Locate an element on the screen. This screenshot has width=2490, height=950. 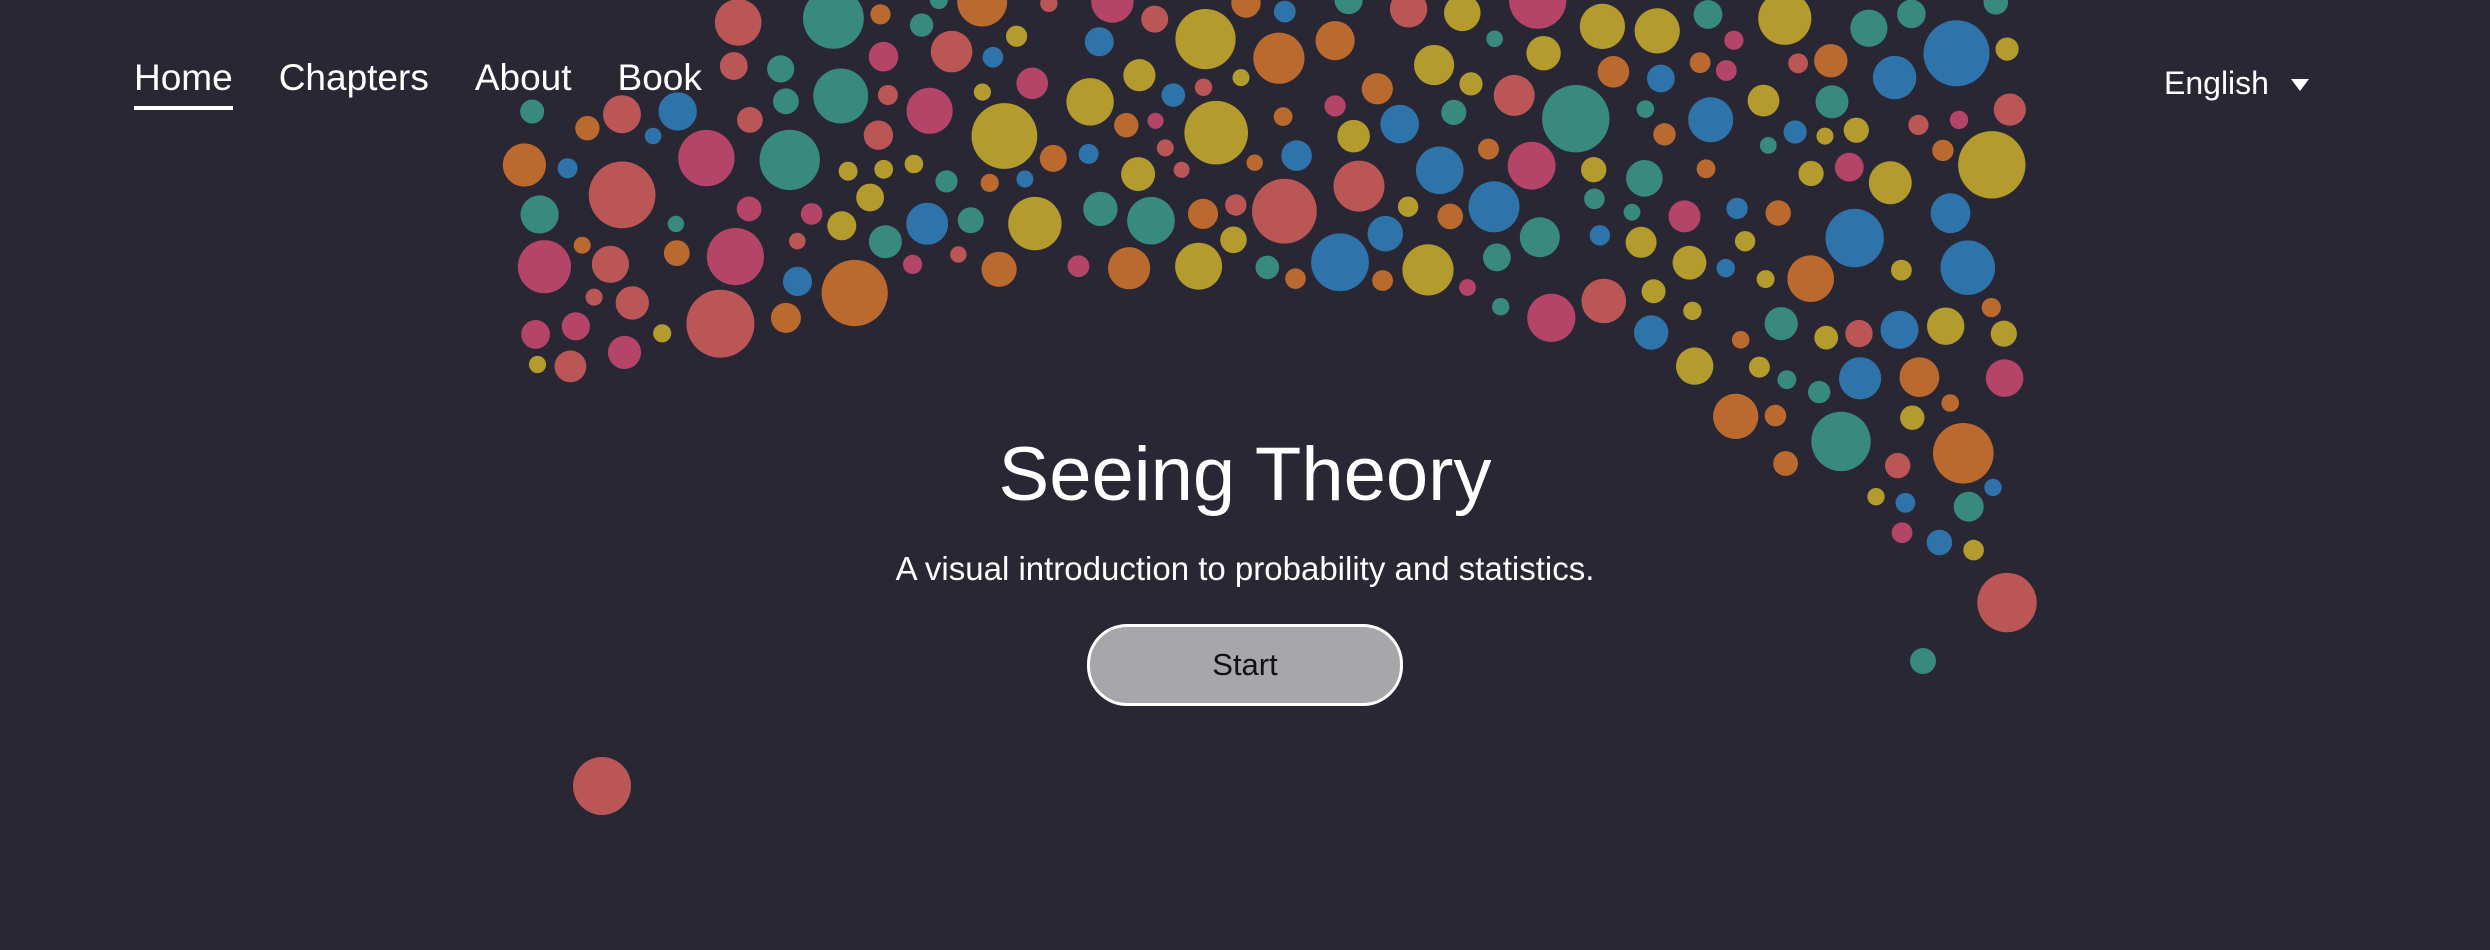
start-button: Start is located at coordinates (1245, 665).